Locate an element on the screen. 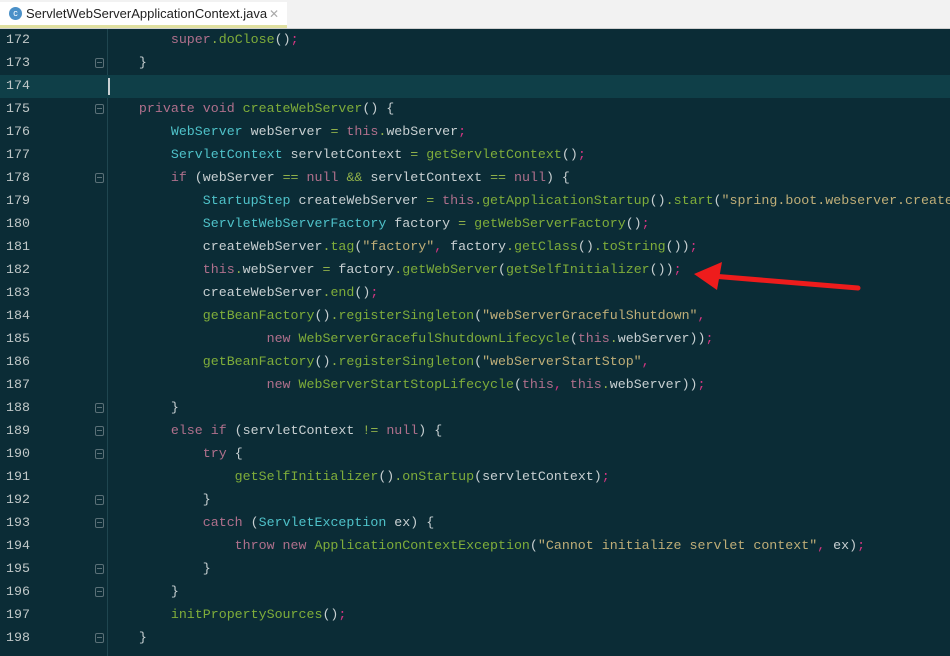  annotation-arrow is located at coordinates (777, 276).